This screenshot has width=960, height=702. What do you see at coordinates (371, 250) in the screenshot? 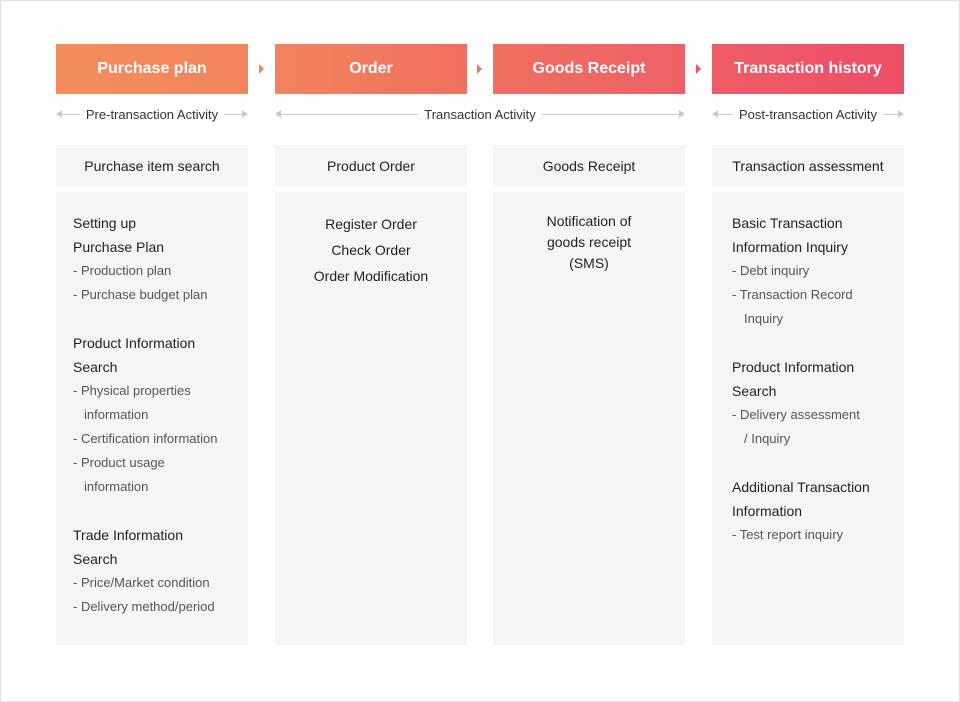
I see `order-action: Check Order` at bounding box center [371, 250].